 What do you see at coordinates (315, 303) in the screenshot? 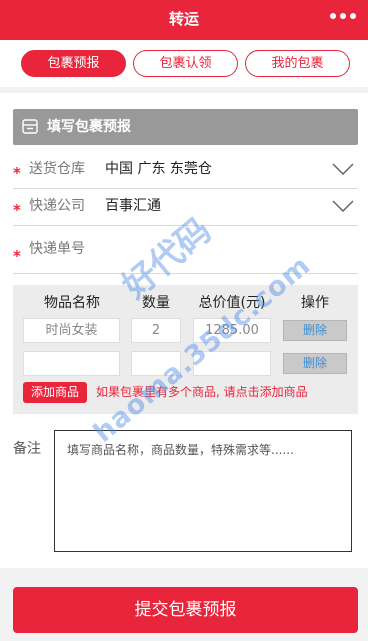
I see `col-header-action: 操作` at bounding box center [315, 303].